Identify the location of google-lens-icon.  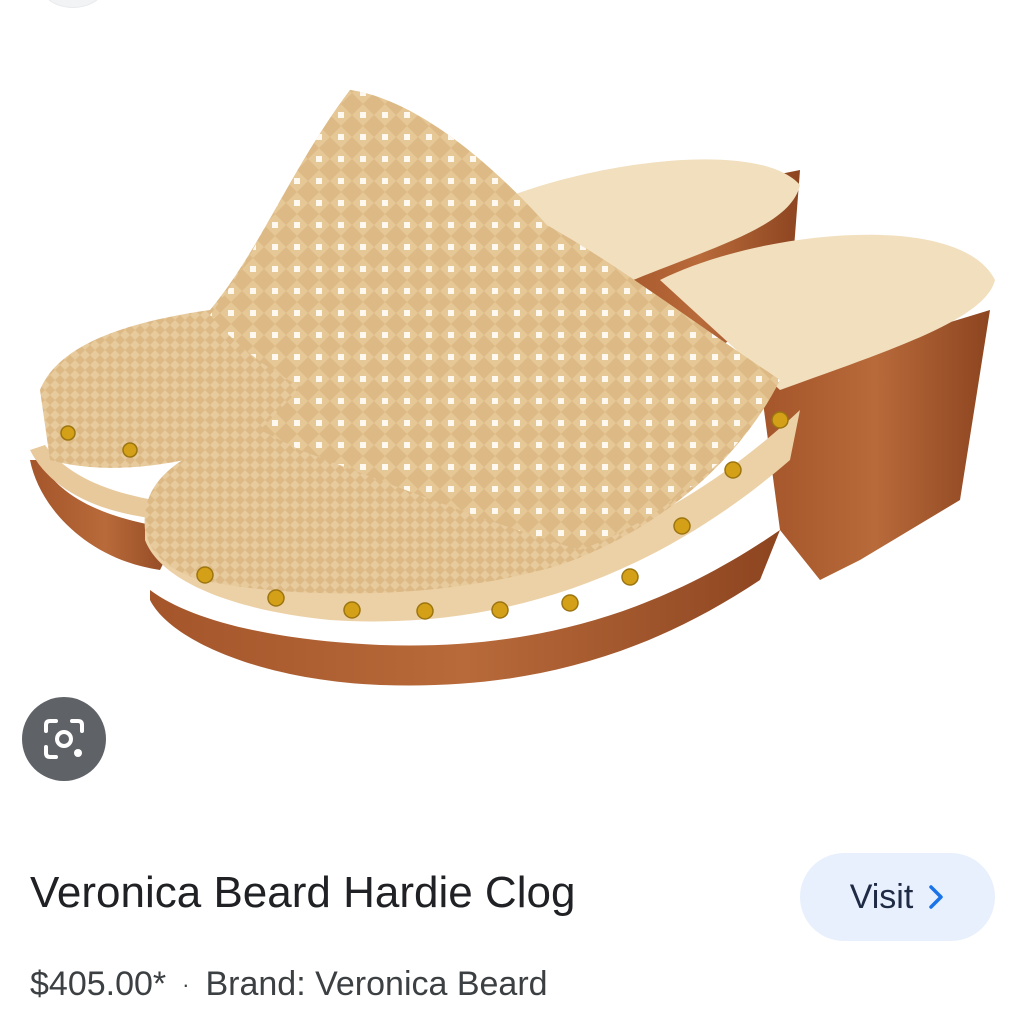
(64, 739).